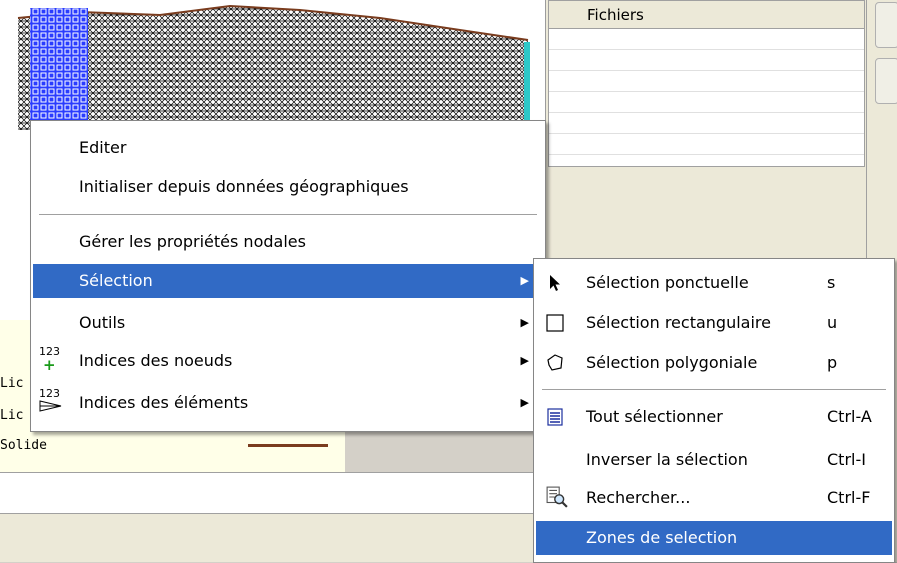 The image size is (897, 563). Describe the element at coordinates (103, 147) in the screenshot. I see `menu-item-label: Editer` at that location.